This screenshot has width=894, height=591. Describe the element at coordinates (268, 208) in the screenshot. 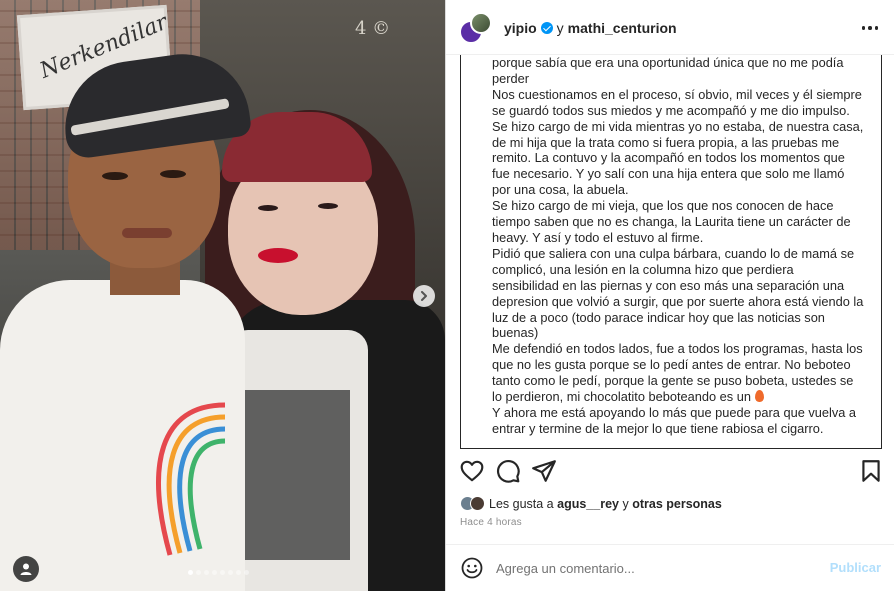

I see `woman-eye-left` at that location.